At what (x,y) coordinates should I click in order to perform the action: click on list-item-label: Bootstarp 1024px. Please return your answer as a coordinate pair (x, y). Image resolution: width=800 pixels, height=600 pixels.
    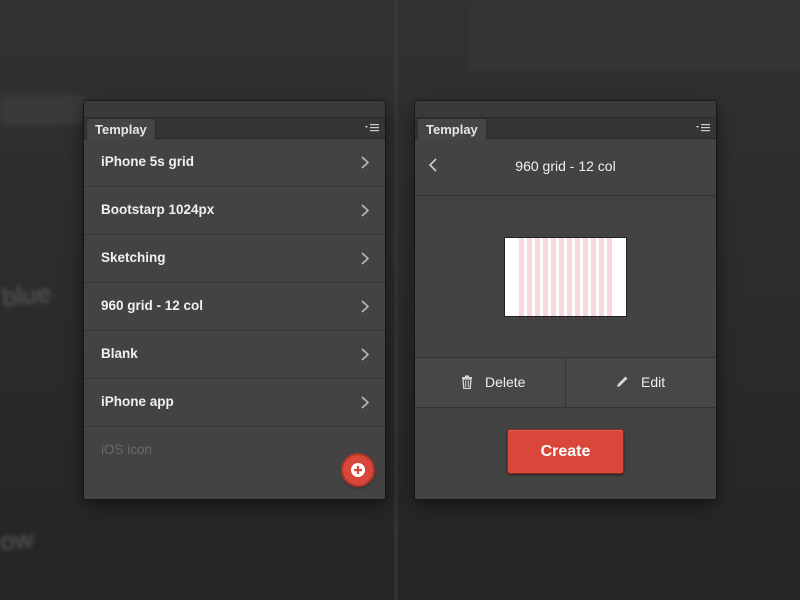
    Looking at the image, I should click on (158, 209).